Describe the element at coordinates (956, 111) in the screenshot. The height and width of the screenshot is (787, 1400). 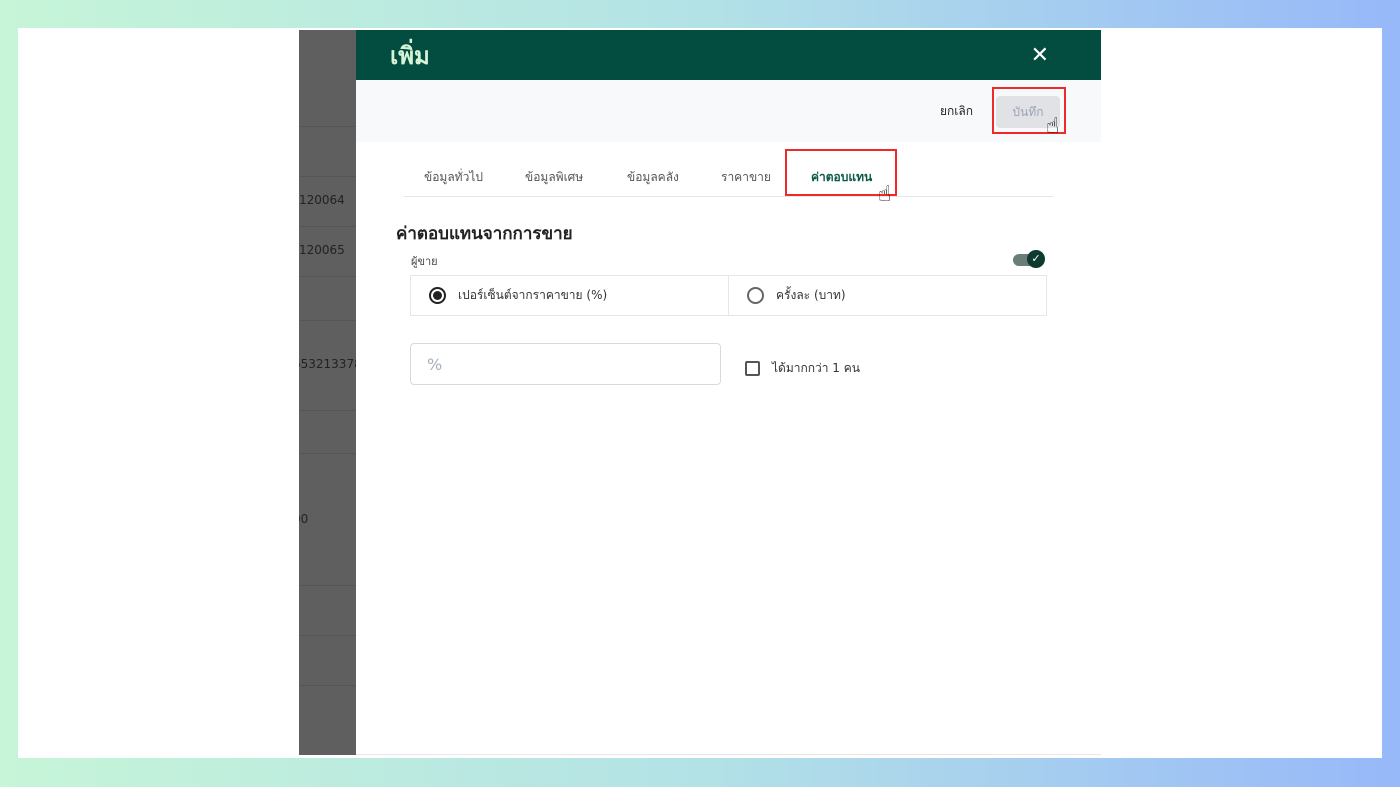
I see `cancel-button: ยกเลิก` at that location.